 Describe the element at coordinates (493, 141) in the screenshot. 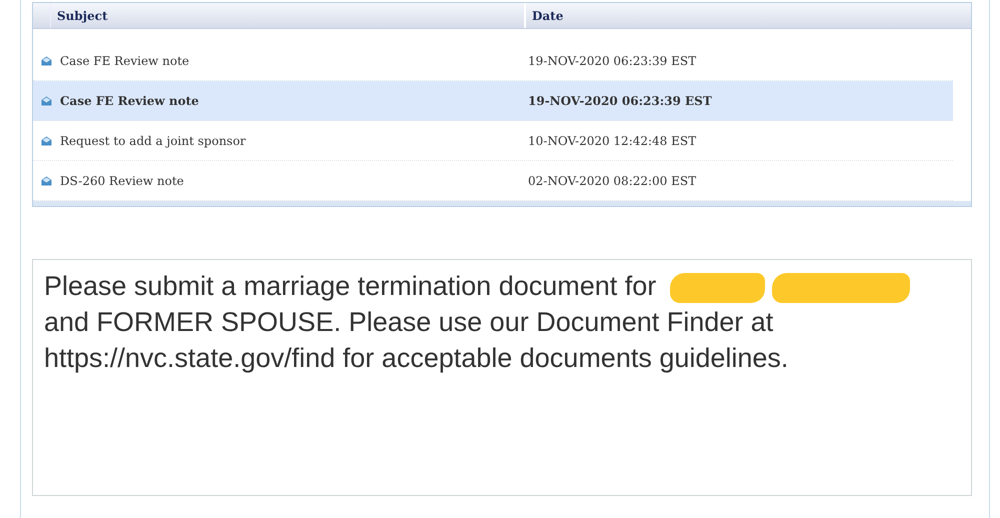

I see `message-row: Request to add a joint sponsor 10-NOV-2020 12:42:48 EST` at that location.